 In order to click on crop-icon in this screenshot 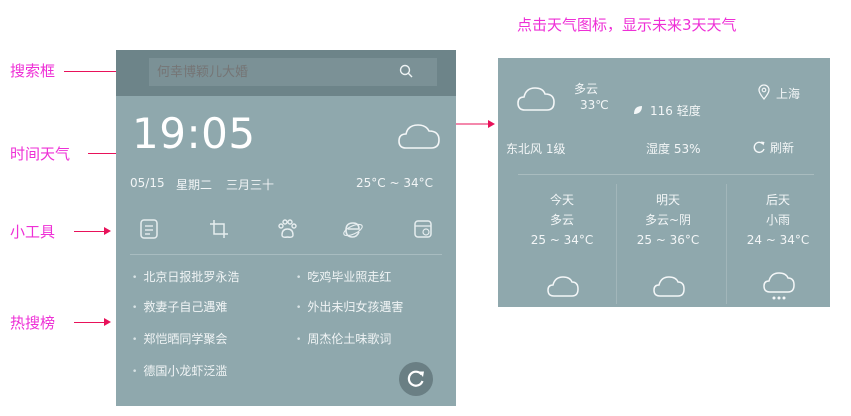, I will do `click(219, 229)`.